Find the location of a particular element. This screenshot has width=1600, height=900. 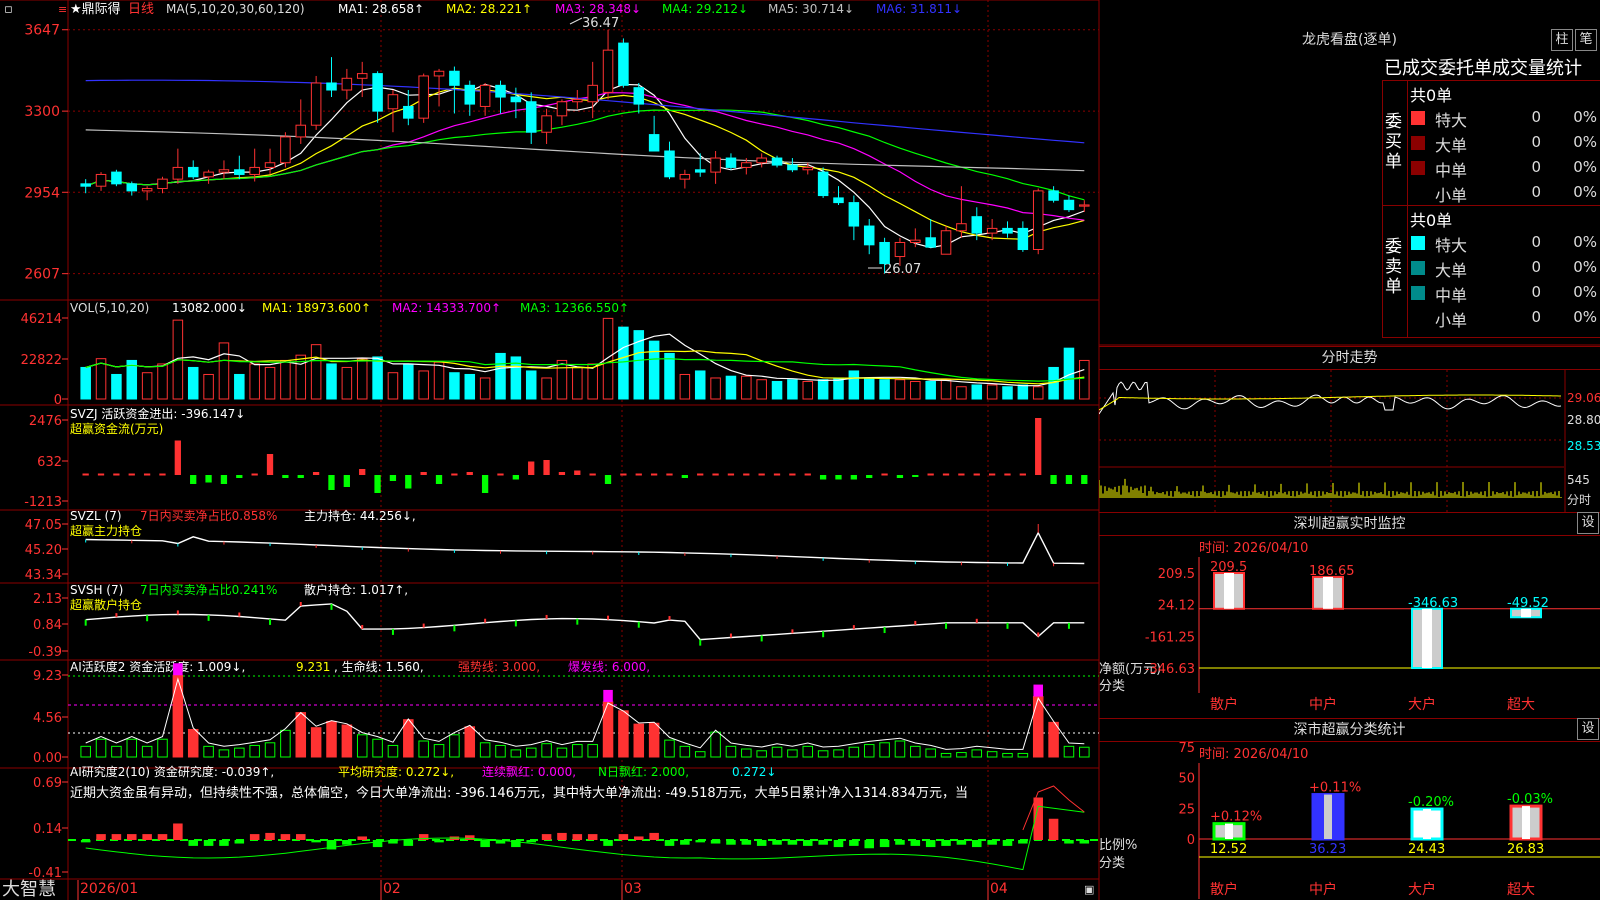

net-bar-label: -346.63 is located at coordinates (1433, 603).